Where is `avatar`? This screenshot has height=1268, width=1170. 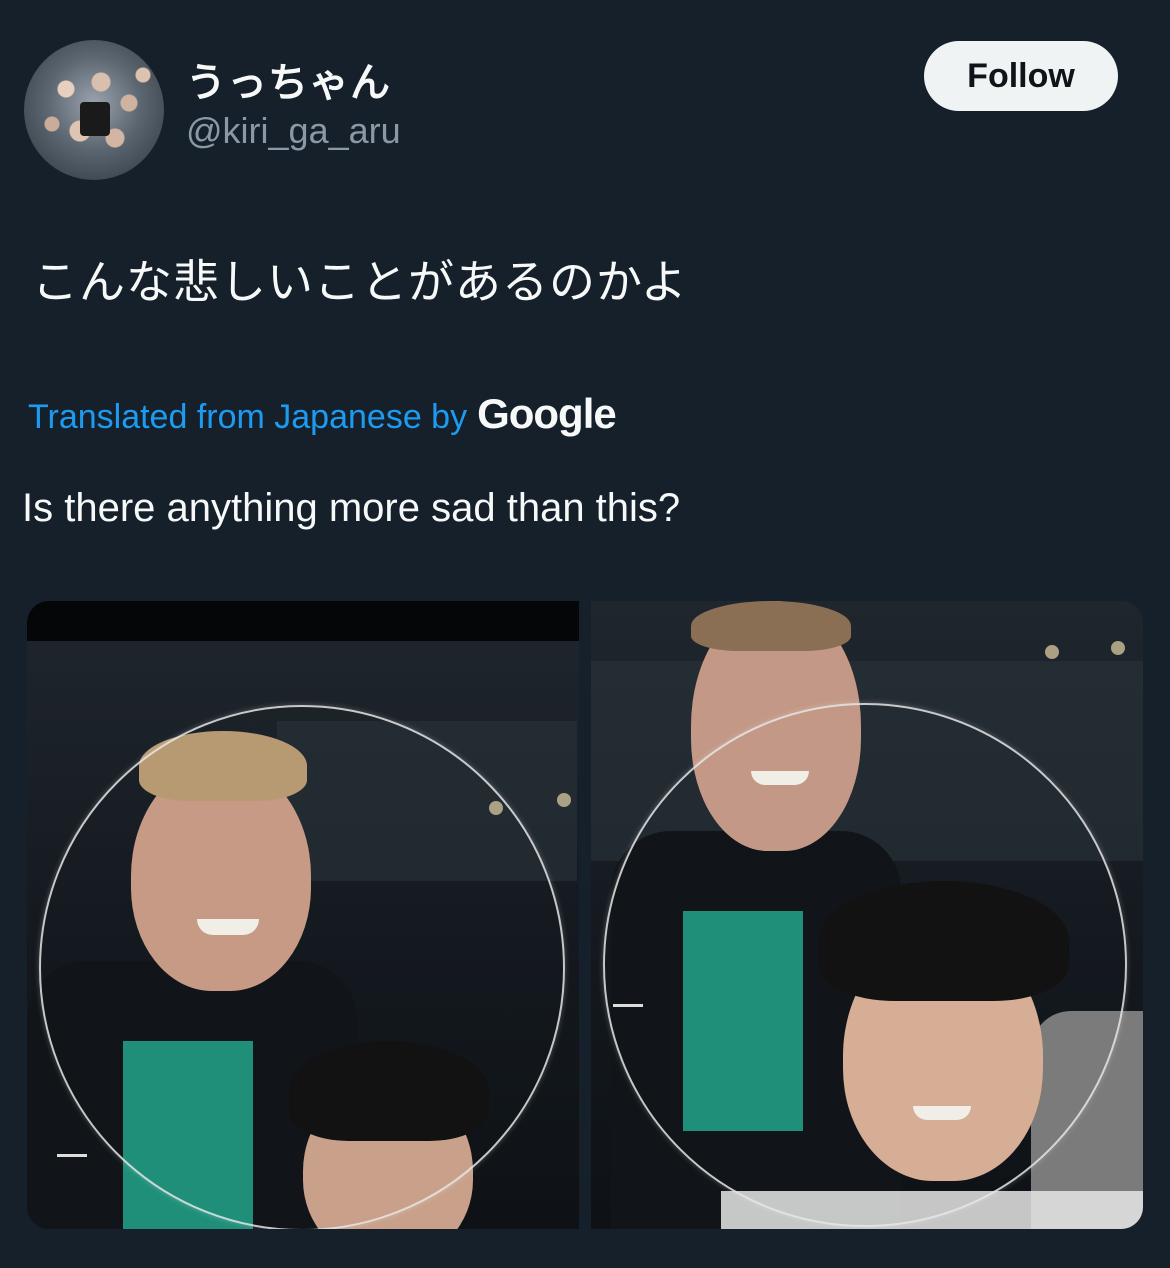
avatar is located at coordinates (94, 110).